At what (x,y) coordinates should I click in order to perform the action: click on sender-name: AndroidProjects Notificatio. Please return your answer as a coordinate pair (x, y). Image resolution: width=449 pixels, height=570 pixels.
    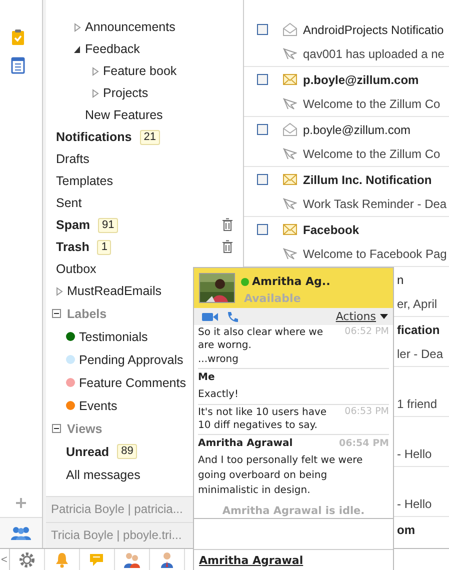
    Looking at the image, I should click on (373, 29).